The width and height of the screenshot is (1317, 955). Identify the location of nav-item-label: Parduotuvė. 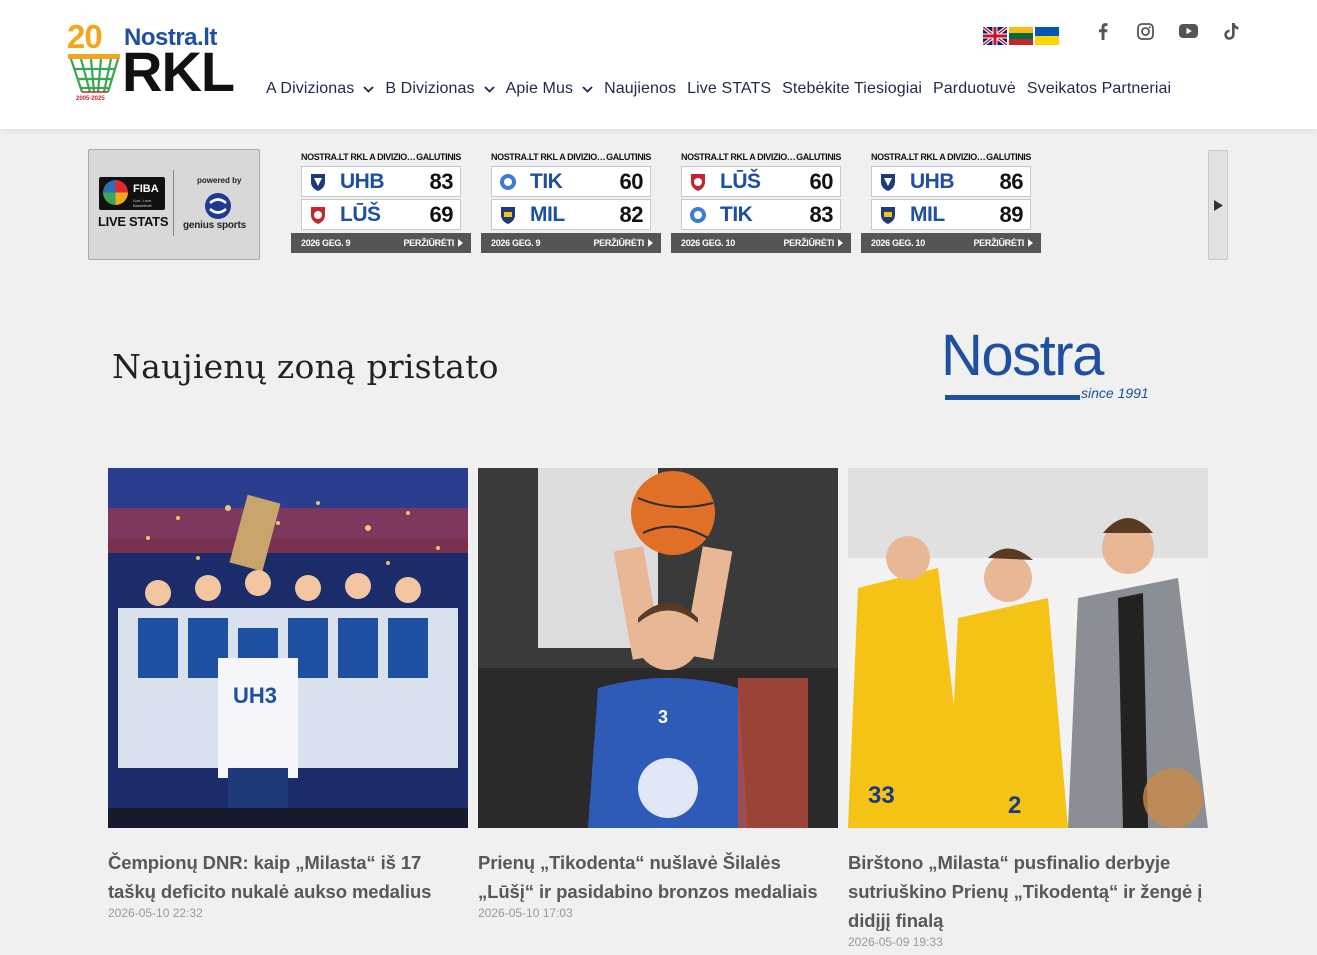
(974, 88).